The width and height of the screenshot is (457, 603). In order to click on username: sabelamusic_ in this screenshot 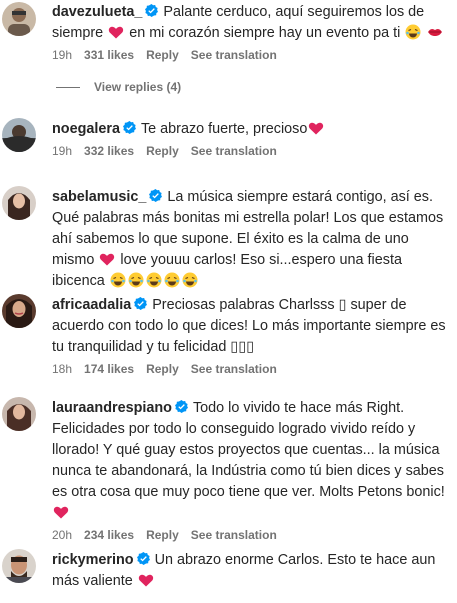, I will do `click(99, 197)`.